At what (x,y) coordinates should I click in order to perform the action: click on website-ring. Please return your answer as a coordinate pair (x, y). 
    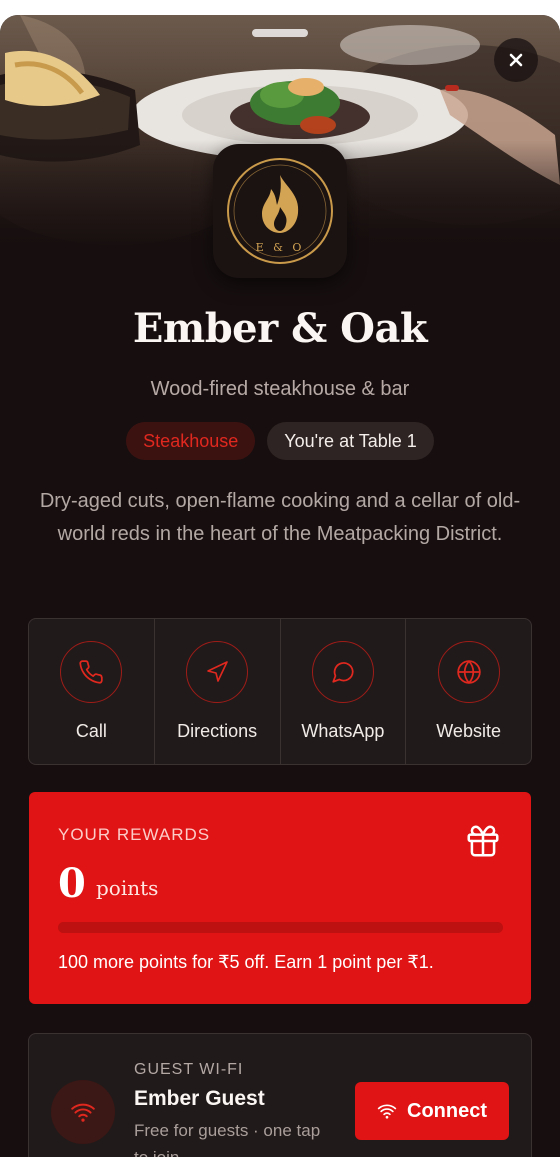
    Looking at the image, I should click on (468, 672).